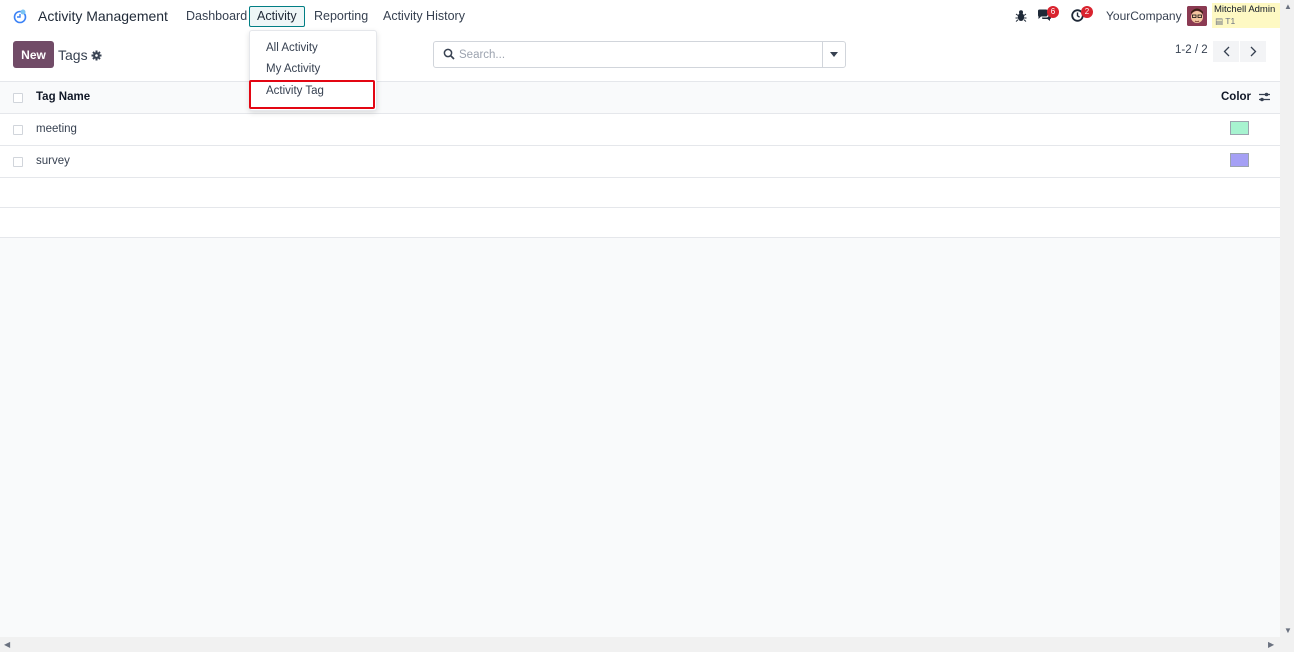  I want to click on company-switcher: YourCompany, so click(1144, 16).